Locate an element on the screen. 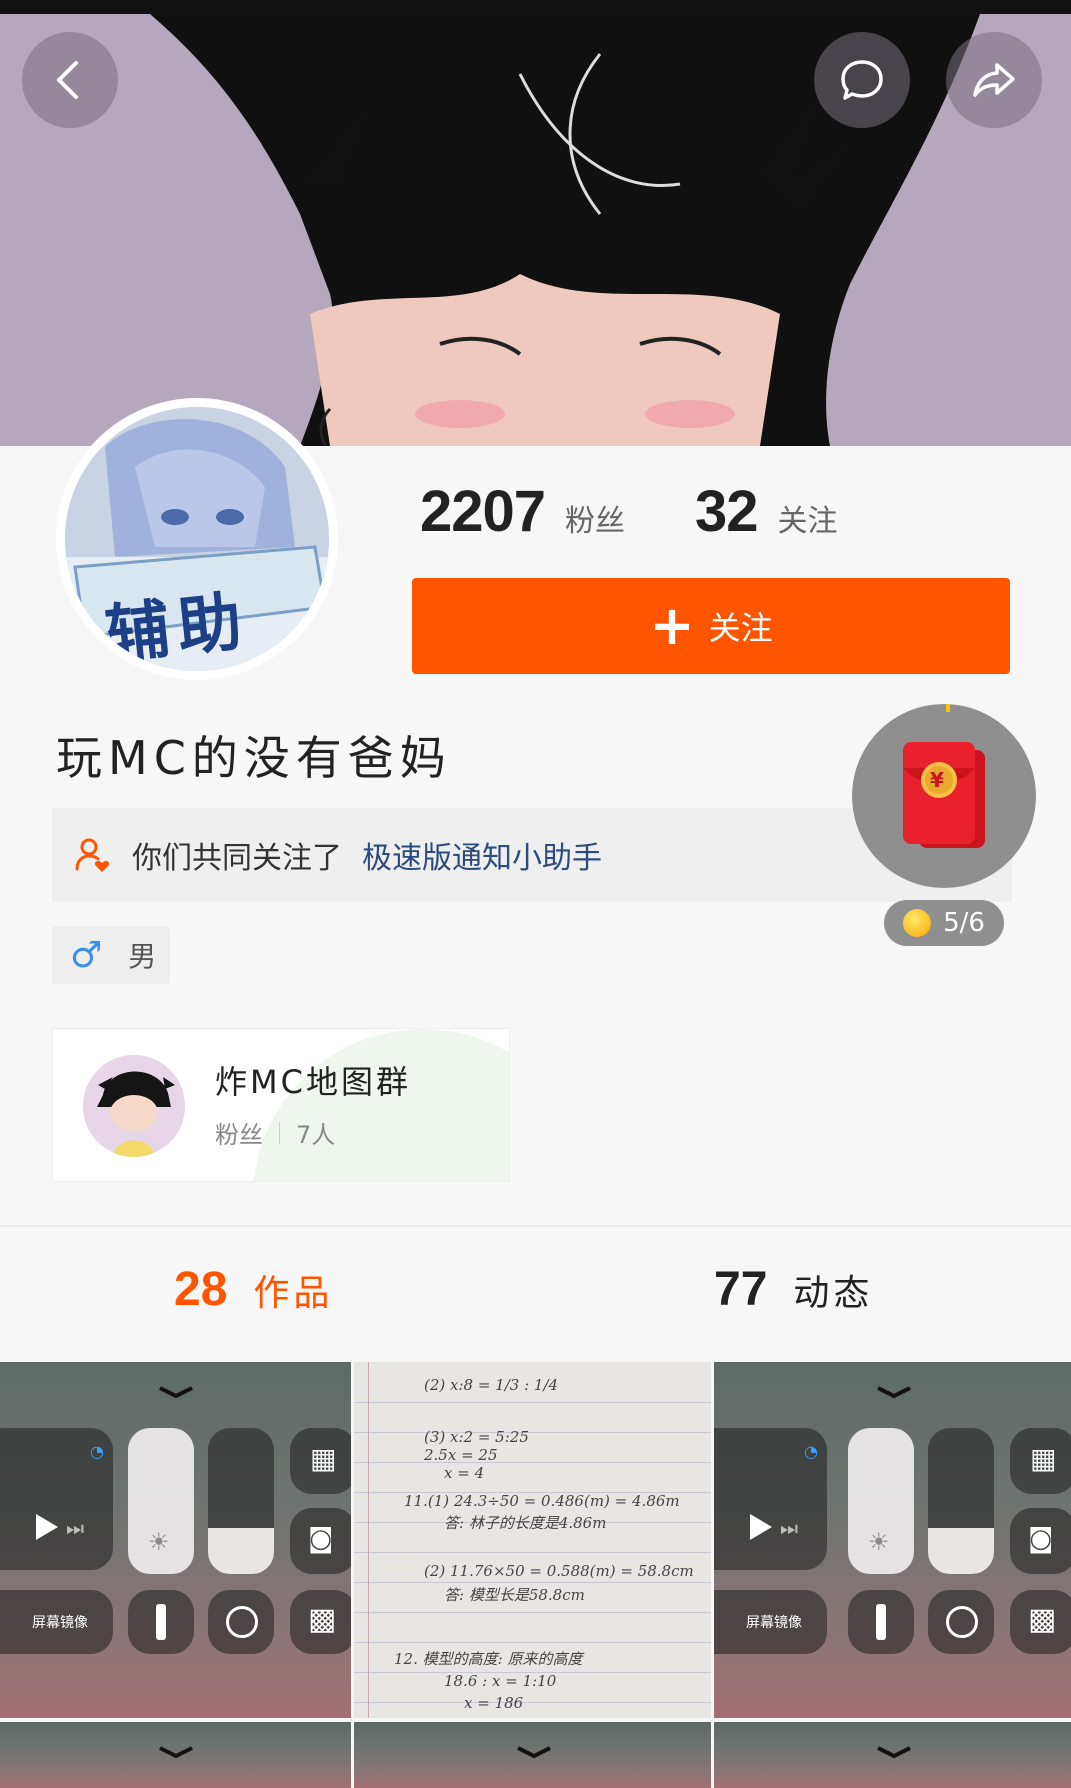 The image size is (1071, 1788). note-line: 12. 模型的高度: 原来的高度 is located at coordinates (488, 1659).